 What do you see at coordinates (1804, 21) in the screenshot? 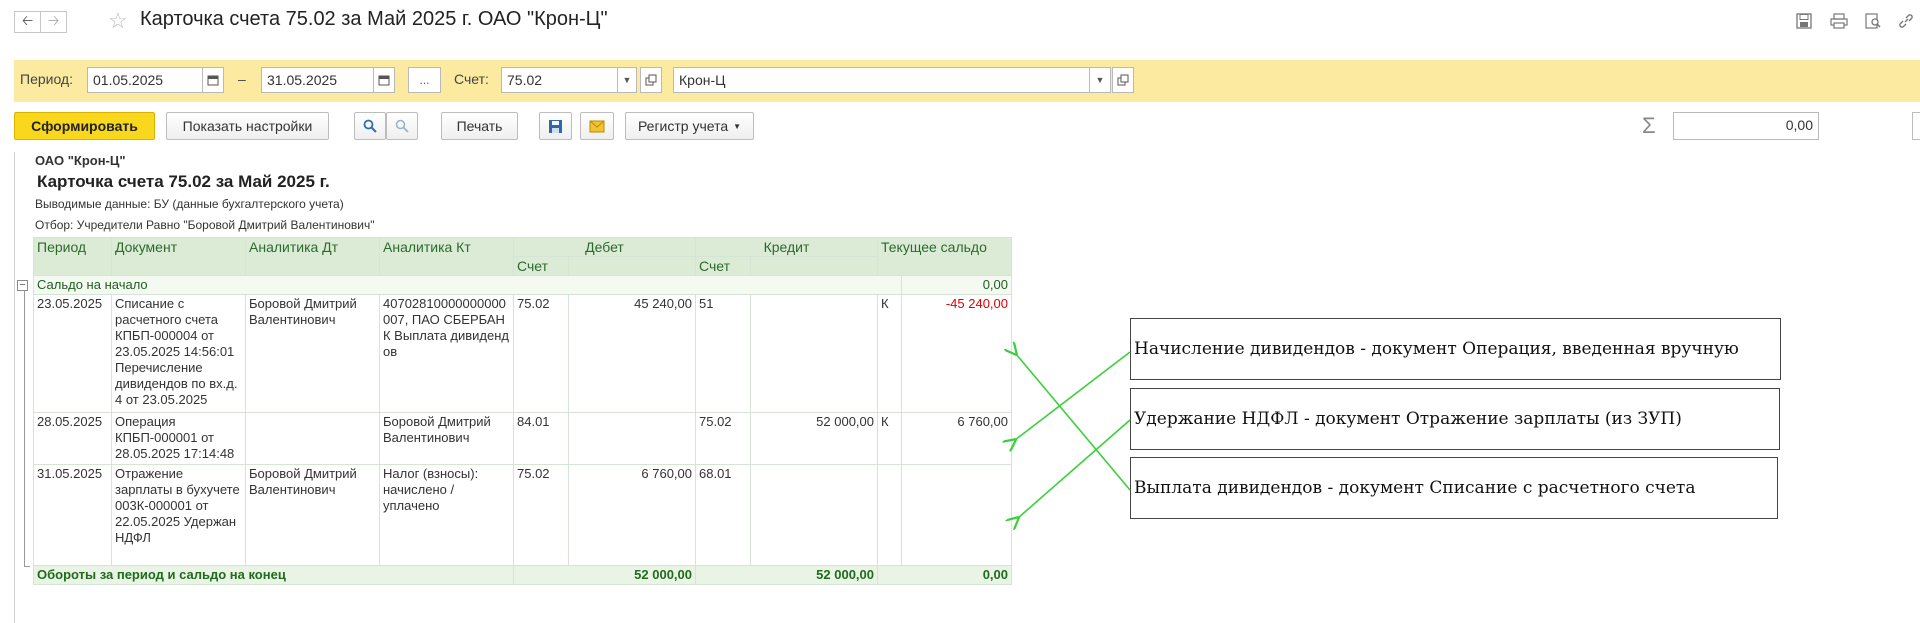
I see `save-icon` at bounding box center [1804, 21].